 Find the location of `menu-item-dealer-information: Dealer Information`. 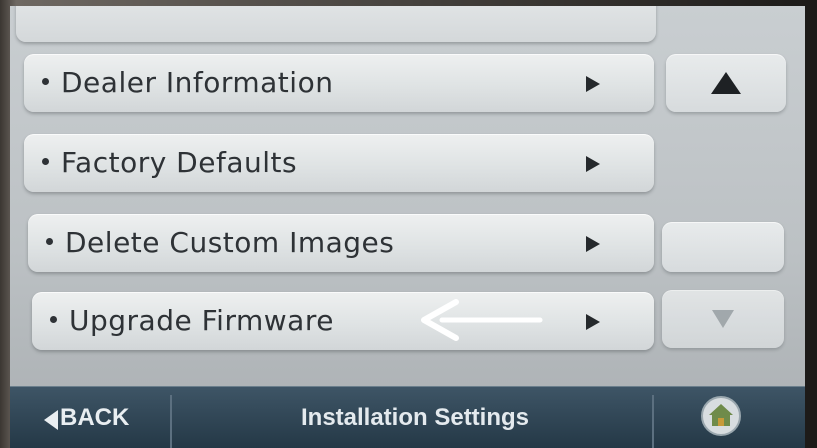

menu-item-dealer-information: Dealer Information is located at coordinates (339, 83).